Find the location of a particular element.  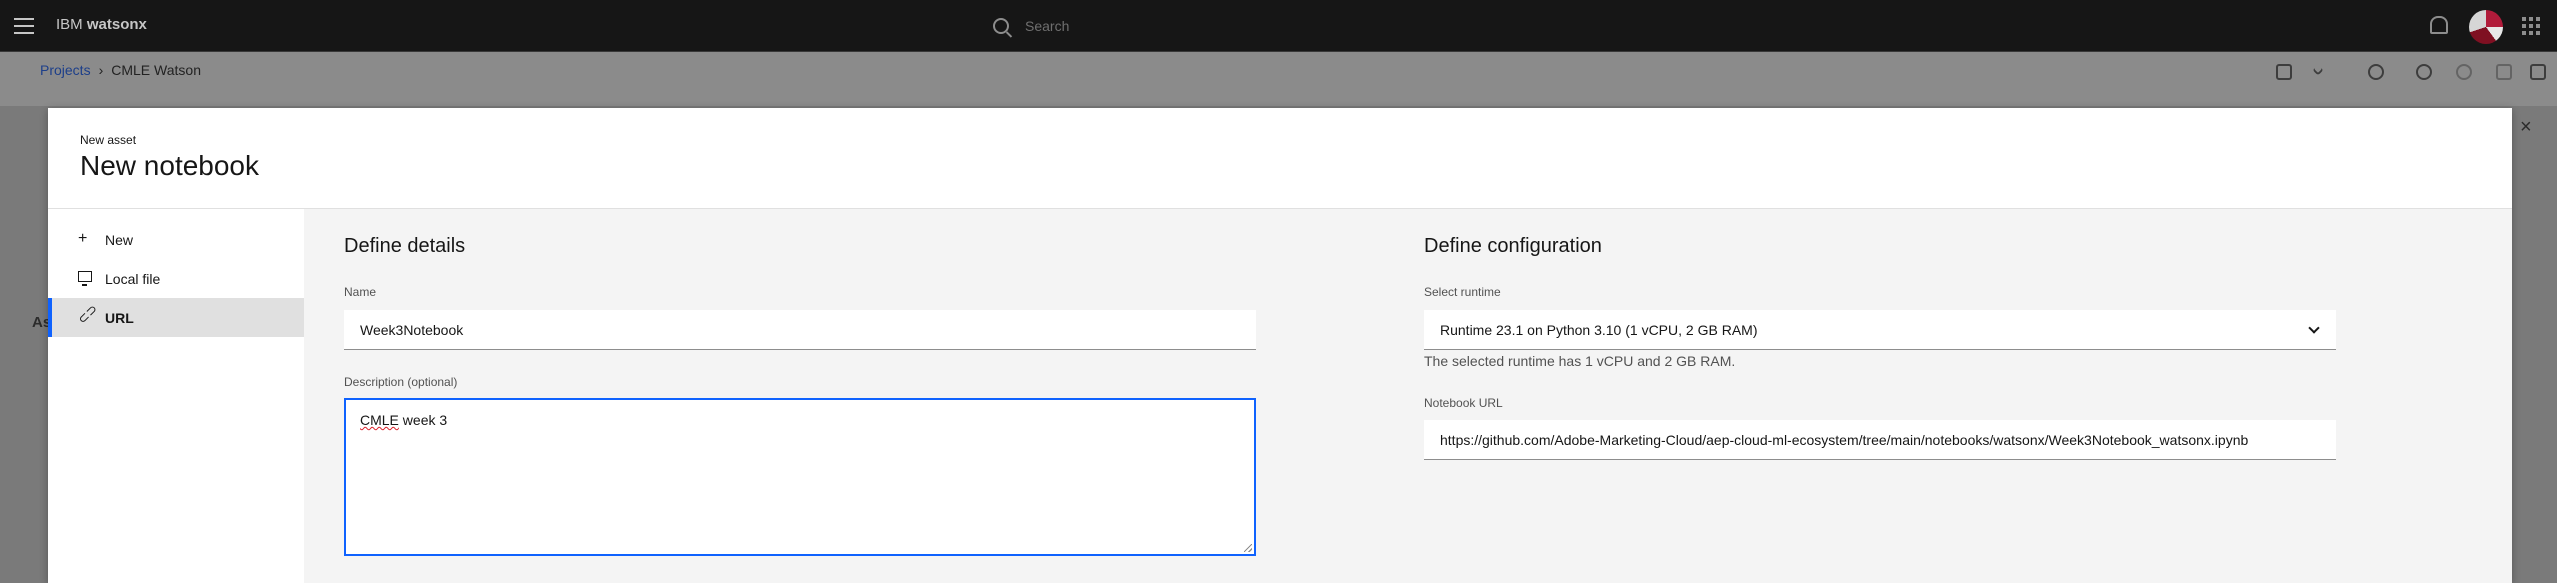

define-details-title: Define details is located at coordinates (405, 246).